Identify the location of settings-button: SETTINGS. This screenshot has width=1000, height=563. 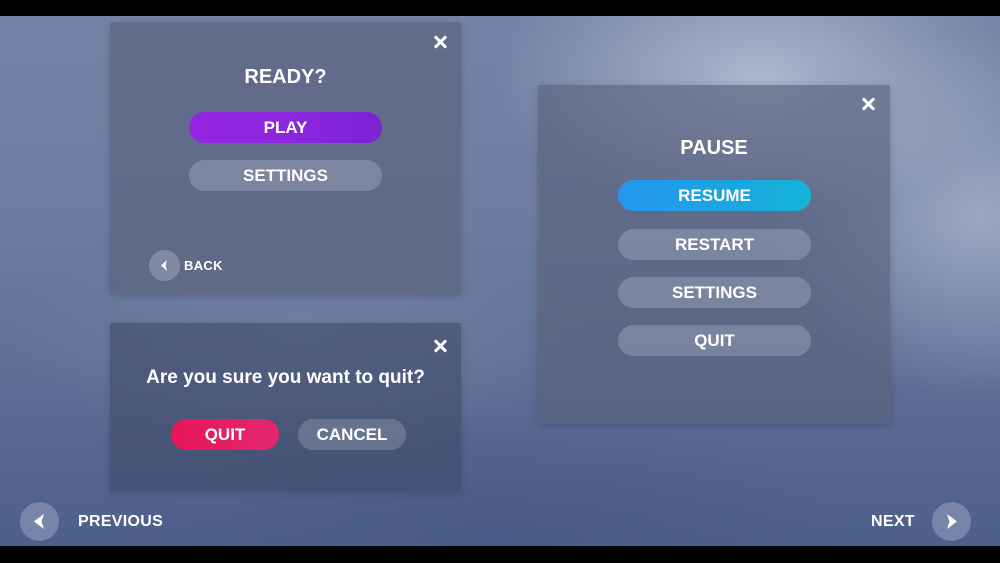
(285, 175).